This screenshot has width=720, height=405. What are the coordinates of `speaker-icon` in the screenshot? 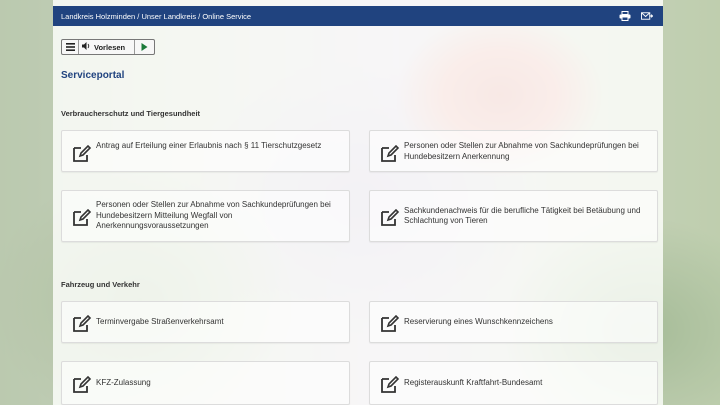 It's located at (86, 47).